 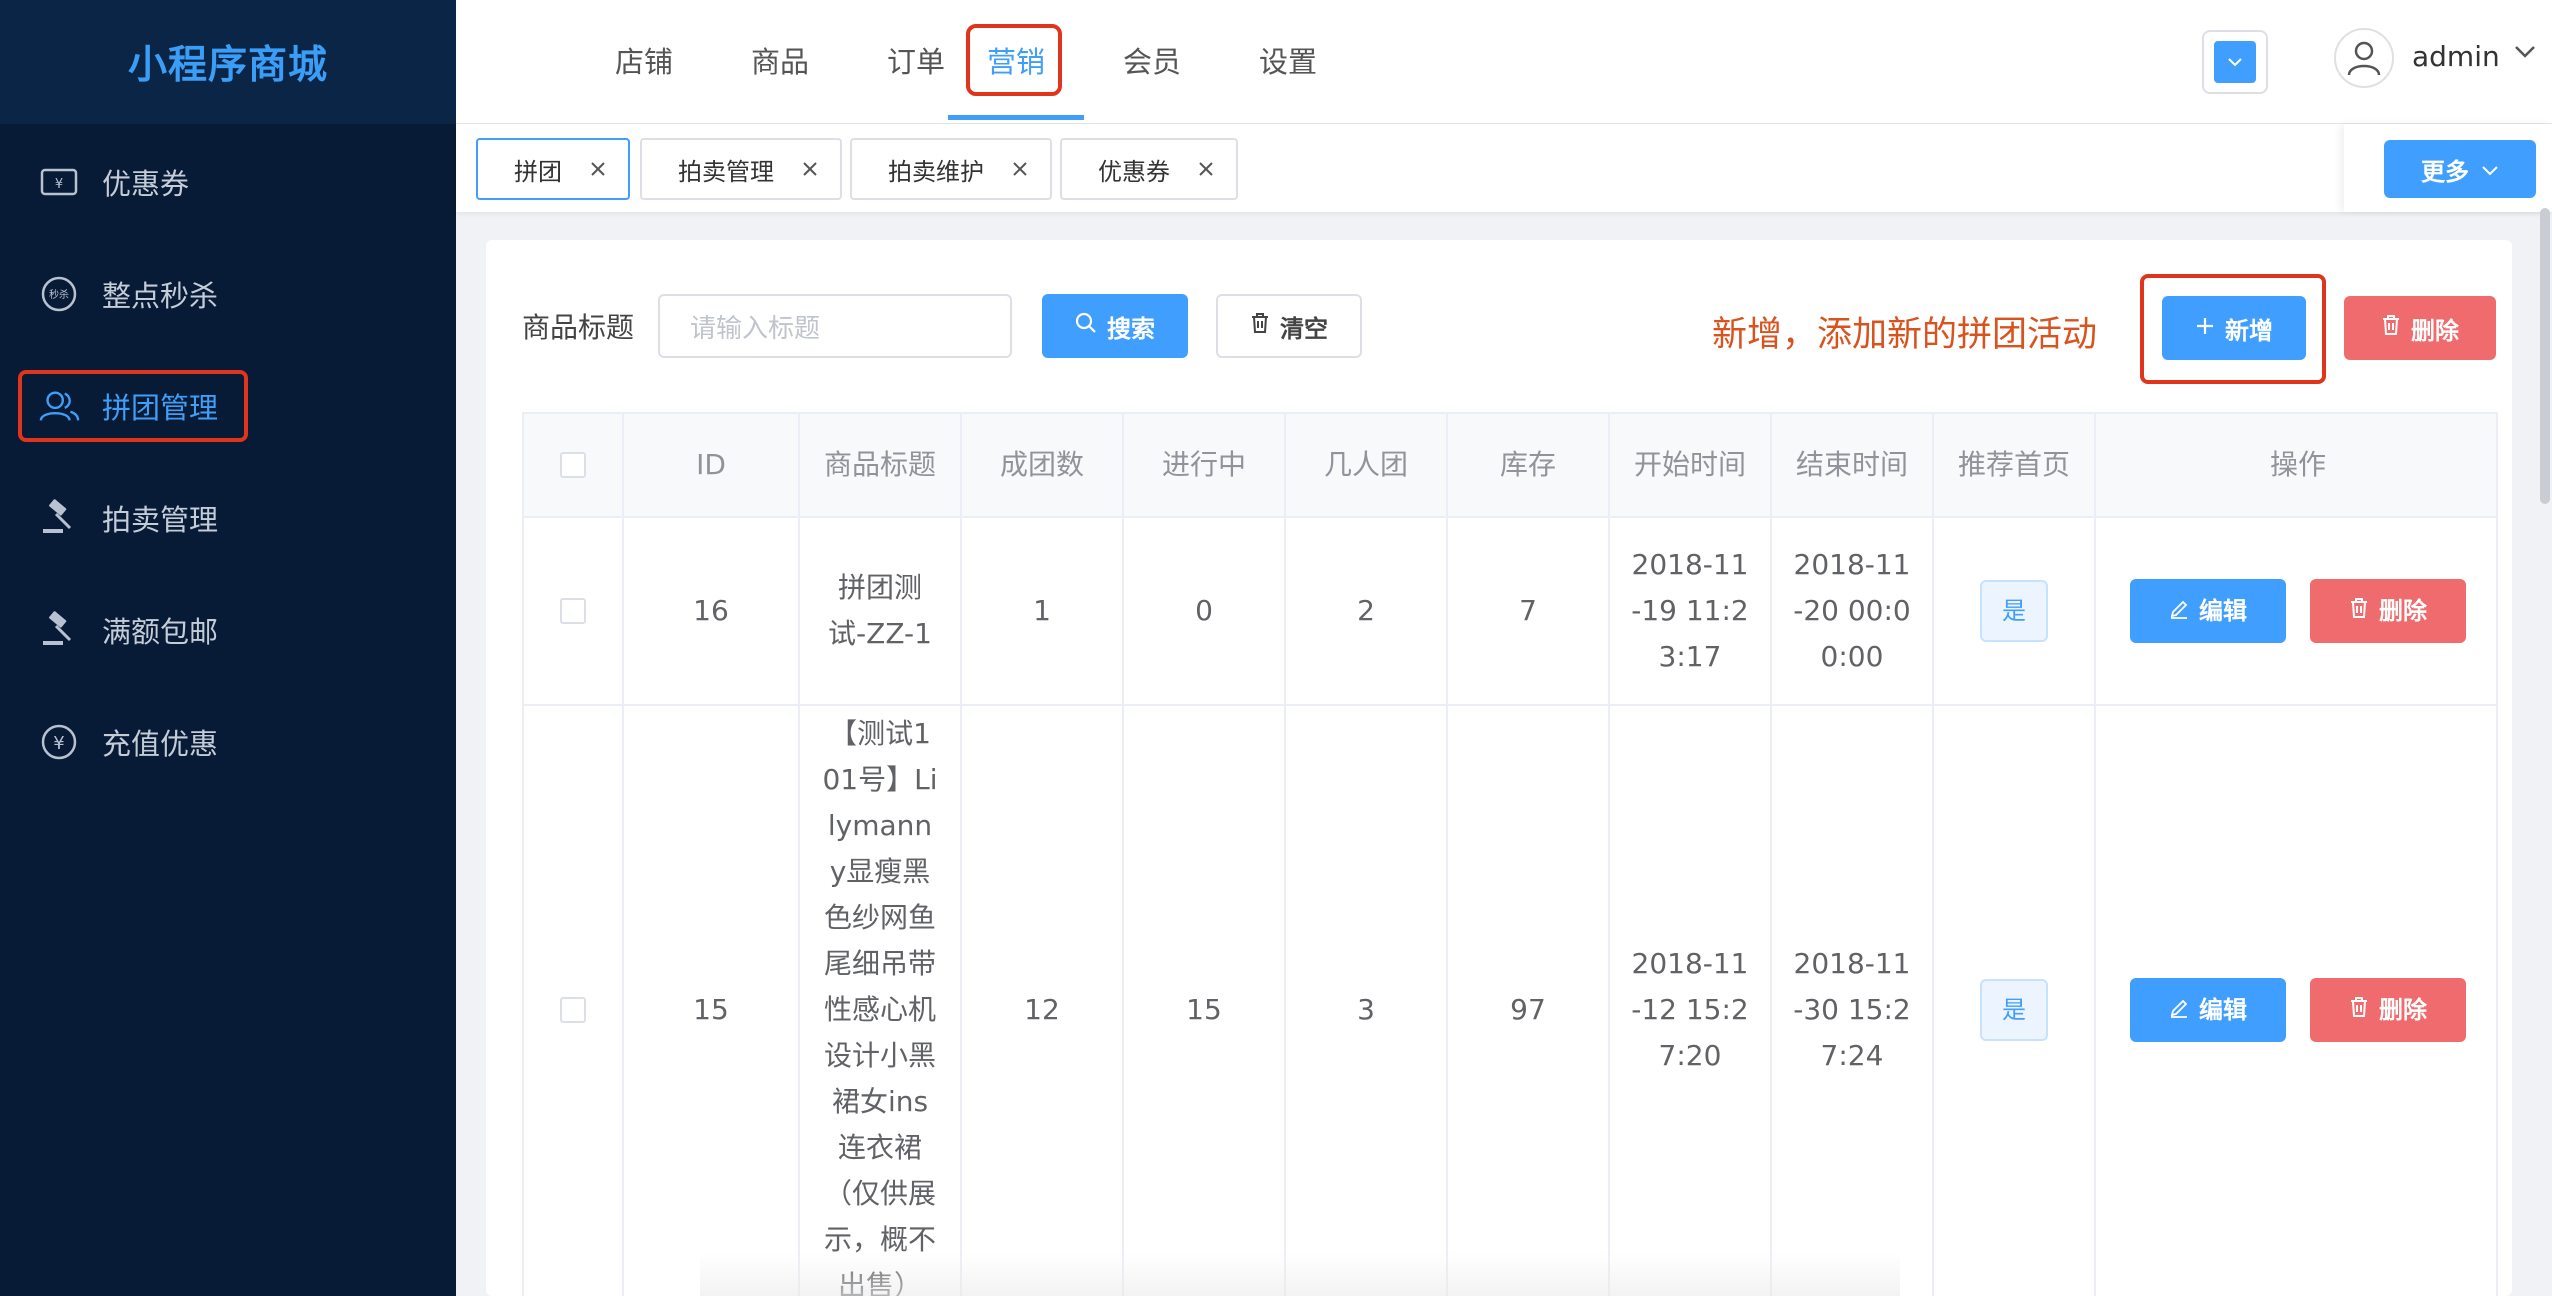 What do you see at coordinates (146, 184) in the screenshot?
I see `sidebar-item-label: 优惠券` at bounding box center [146, 184].